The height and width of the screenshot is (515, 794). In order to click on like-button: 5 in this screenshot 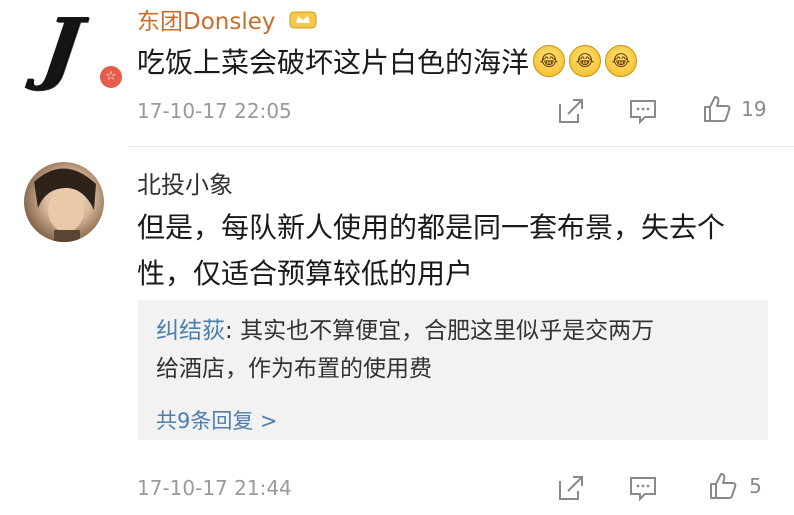, I will do `click(735, 486)`.